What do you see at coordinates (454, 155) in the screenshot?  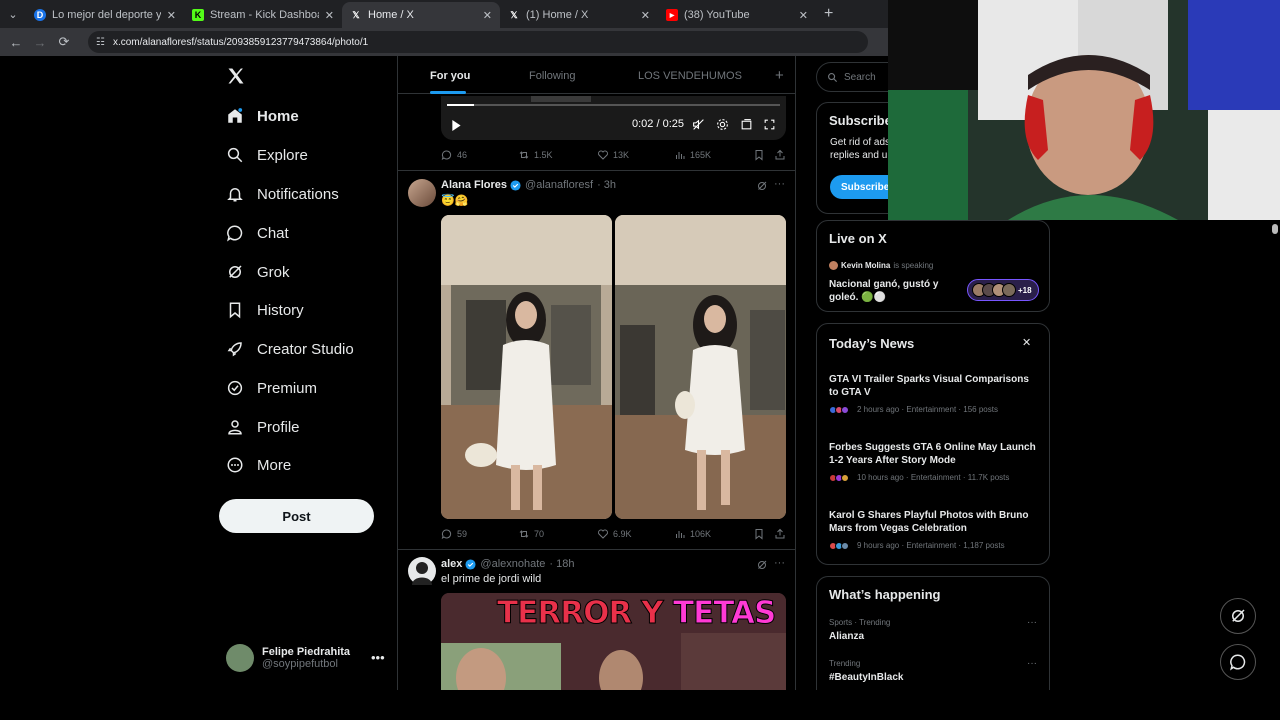 I see `reply-button: 46` at bounding box center [454, 155].